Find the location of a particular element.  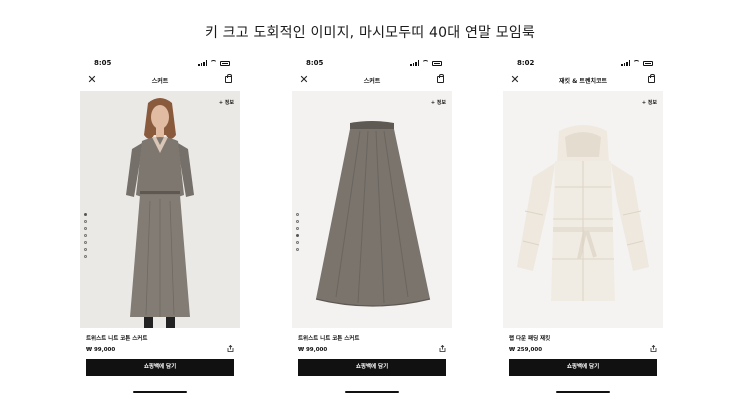

gray-knit-midi-skirt-image is located at coordinates (372, 209).